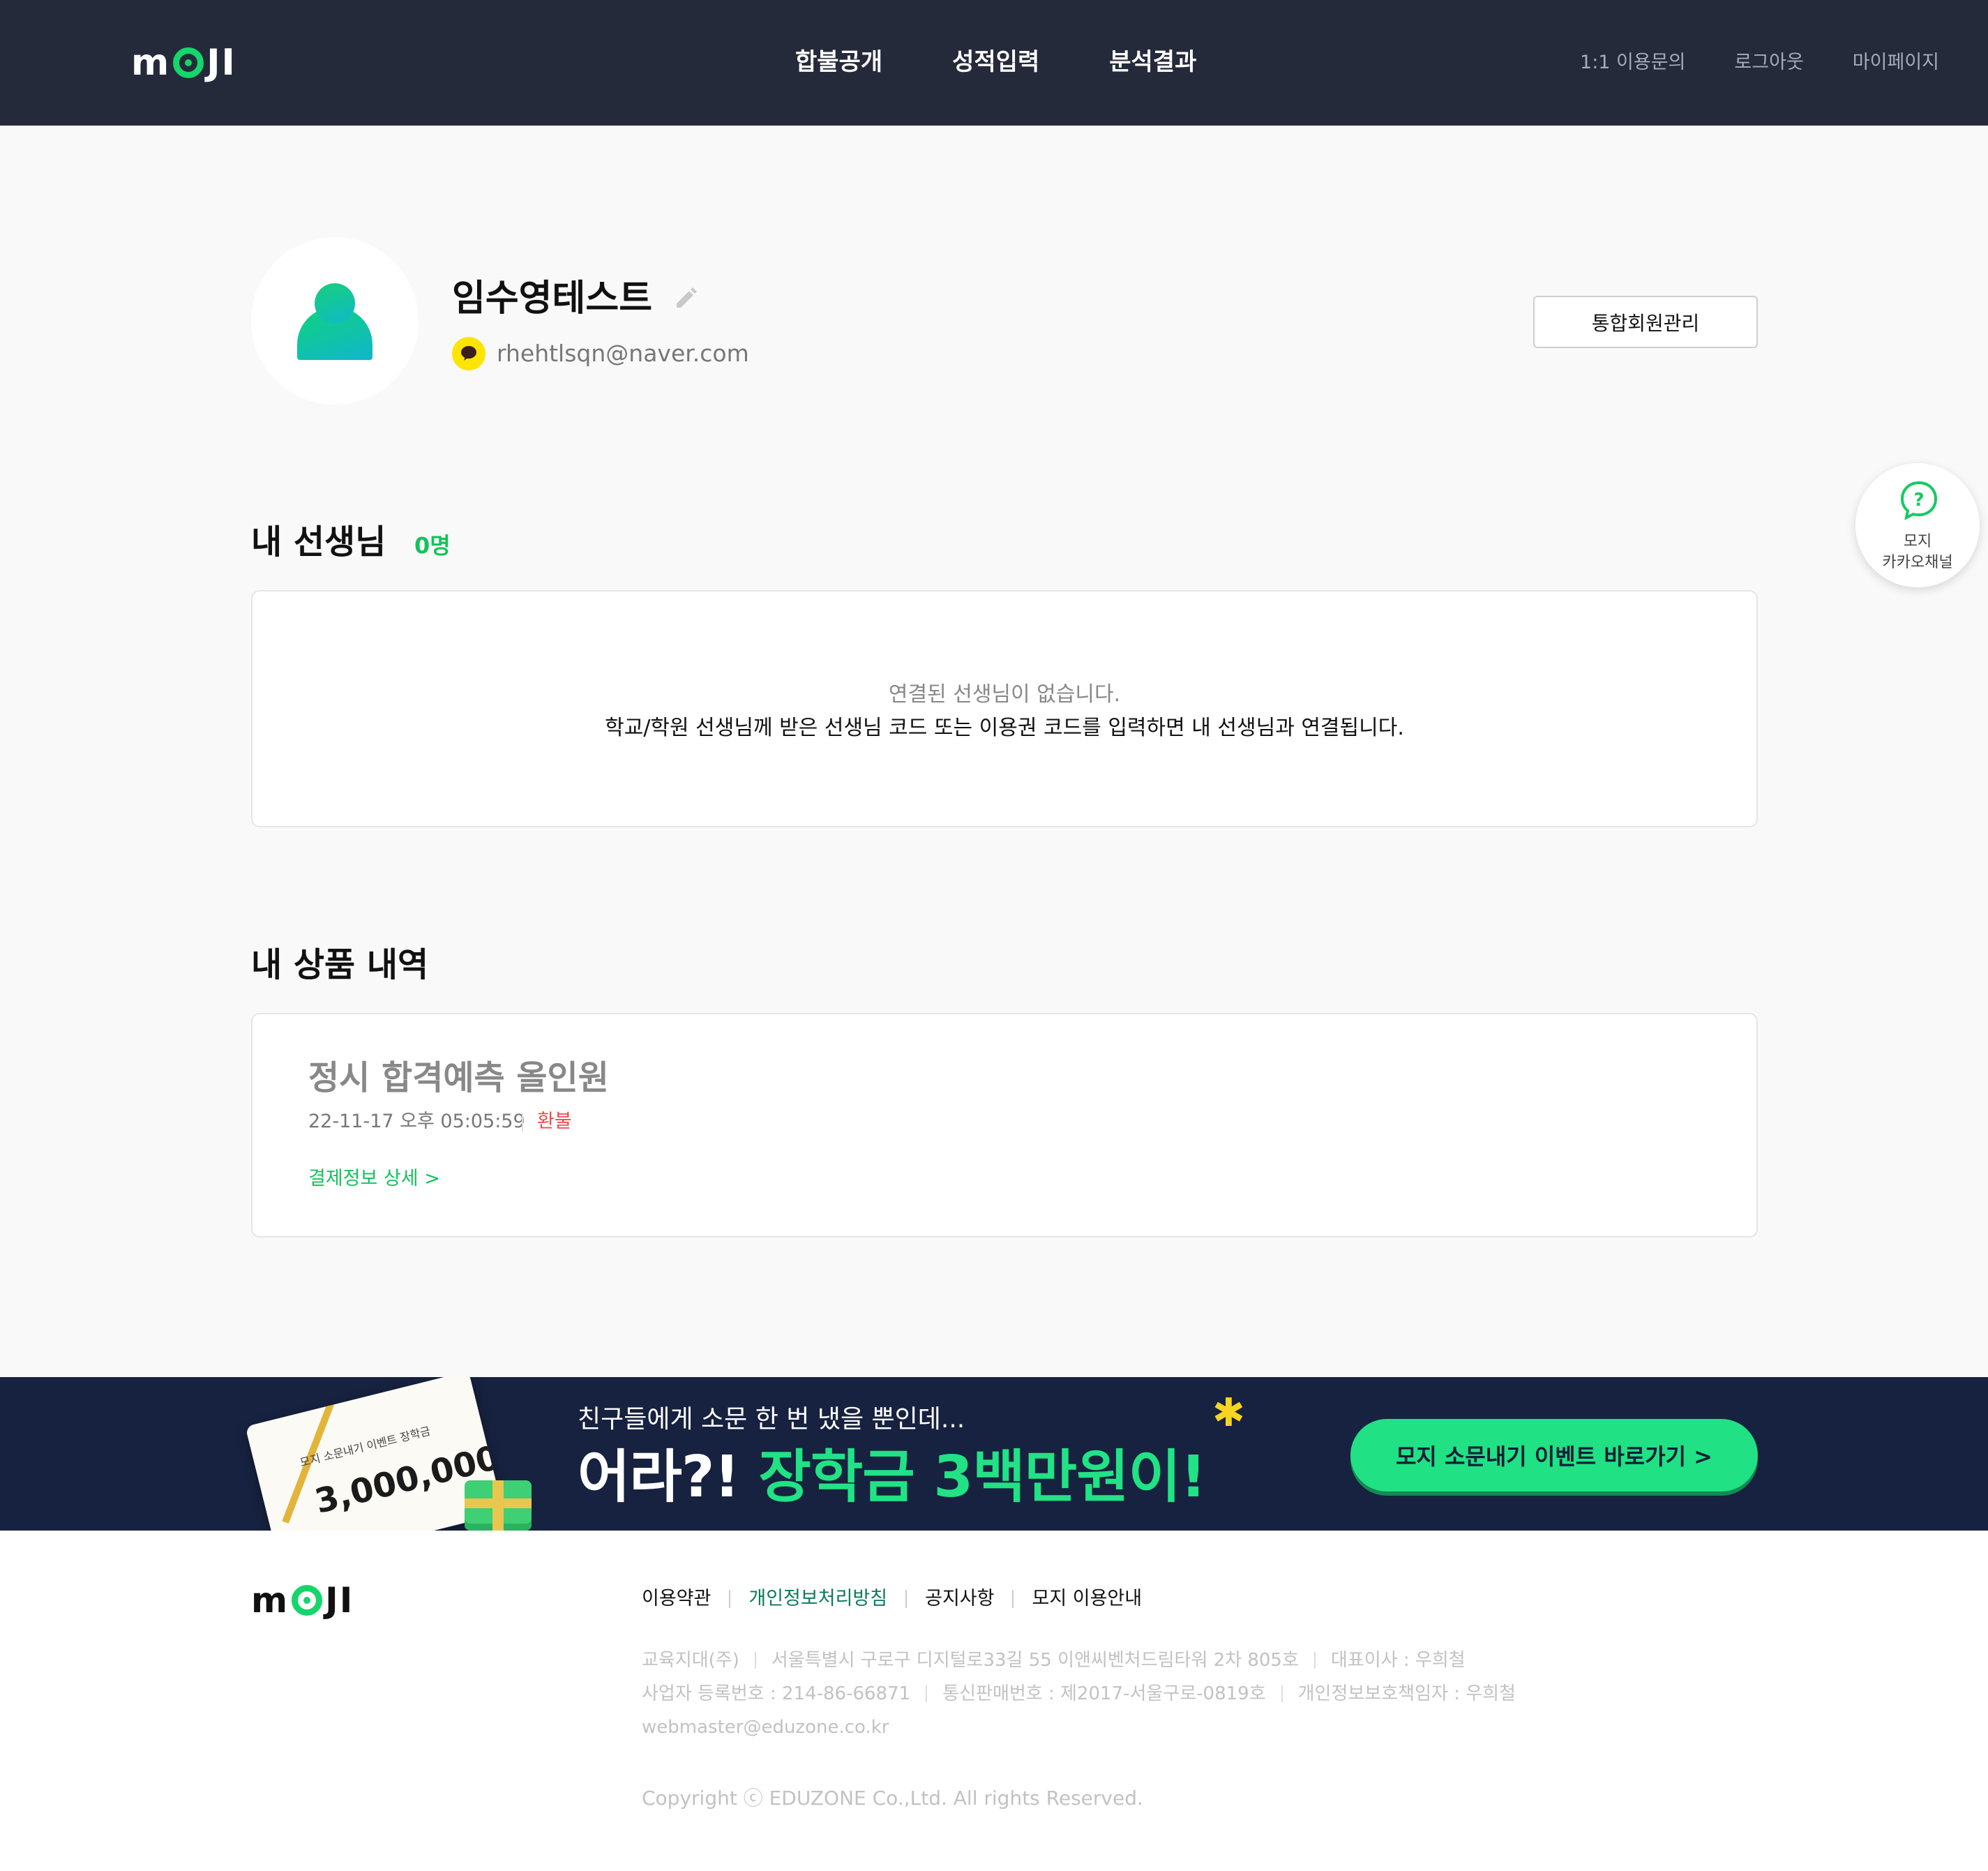 The image size is (1988, 1871). I want to click on product-status-badge: 환불, so click(554, 1121).